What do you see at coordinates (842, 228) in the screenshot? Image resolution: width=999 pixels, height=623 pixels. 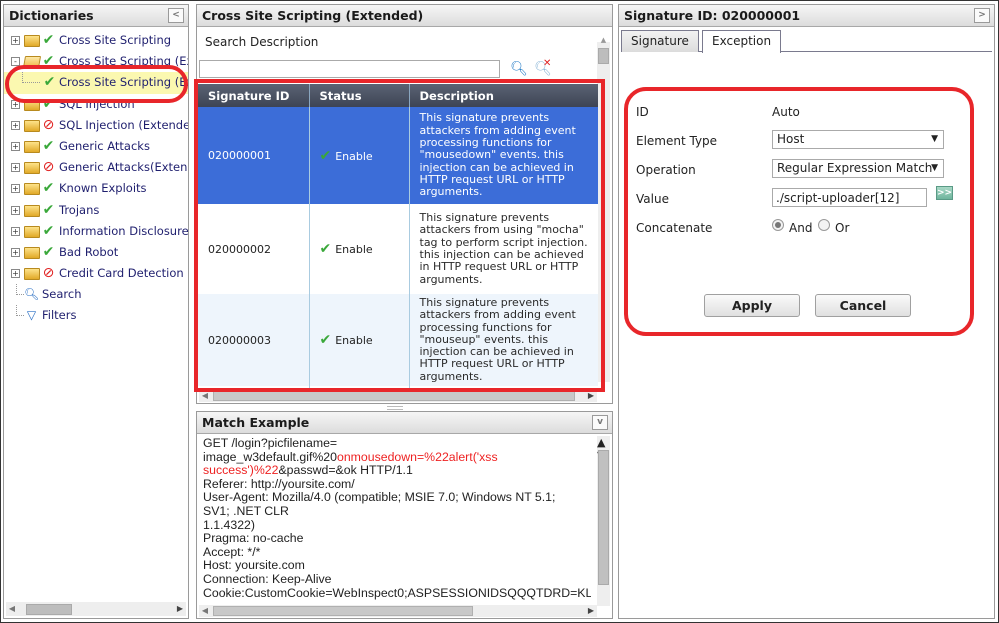 I see `concatenate-or-label: Or` at bounding box center [842, 228].